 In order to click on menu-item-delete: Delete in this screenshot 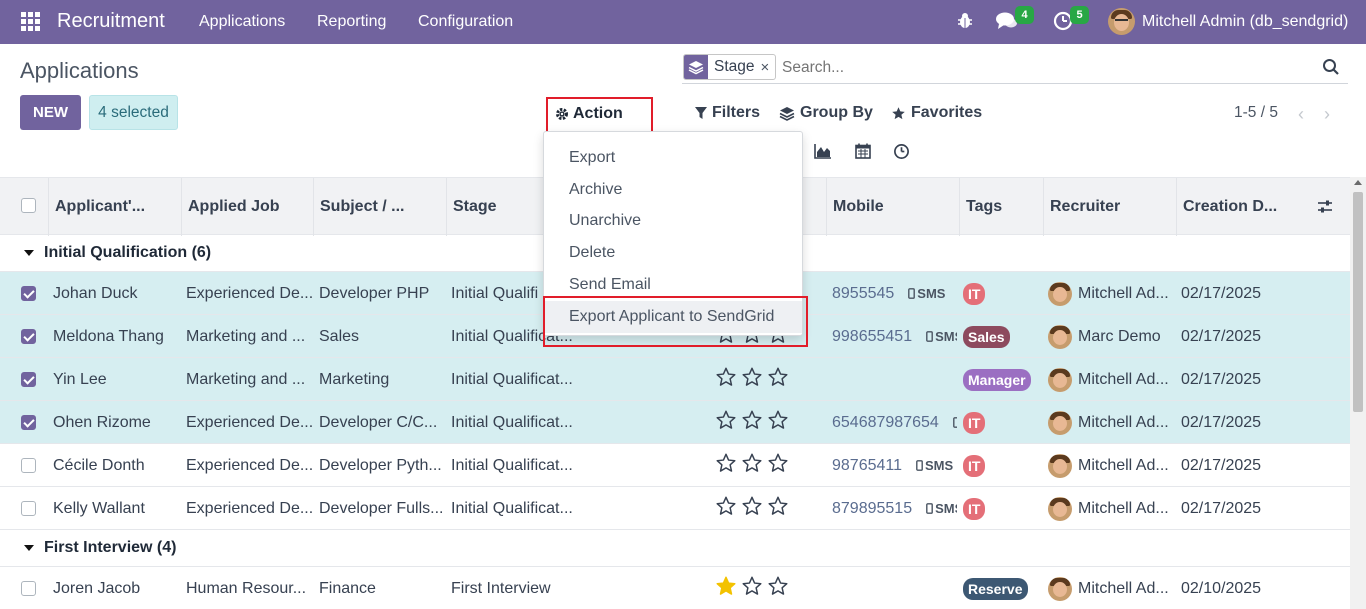, I will do `click(673, 253)`.